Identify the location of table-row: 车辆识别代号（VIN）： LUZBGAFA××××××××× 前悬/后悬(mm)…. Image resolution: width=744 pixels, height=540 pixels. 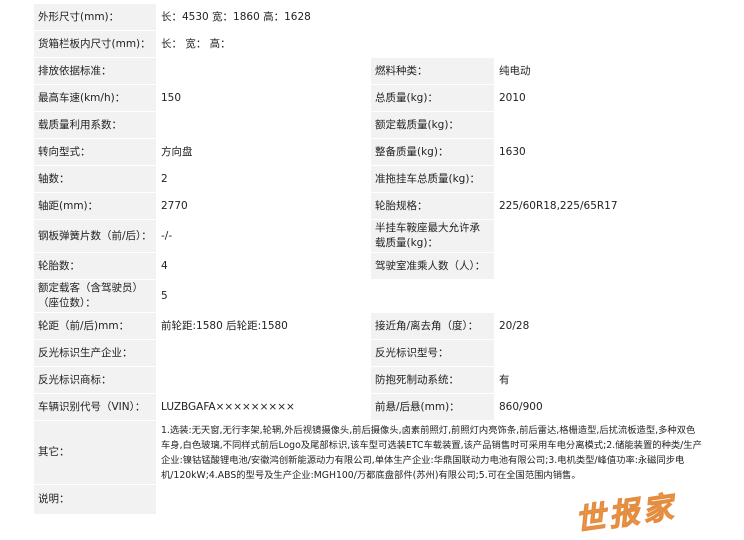
(371, 407).